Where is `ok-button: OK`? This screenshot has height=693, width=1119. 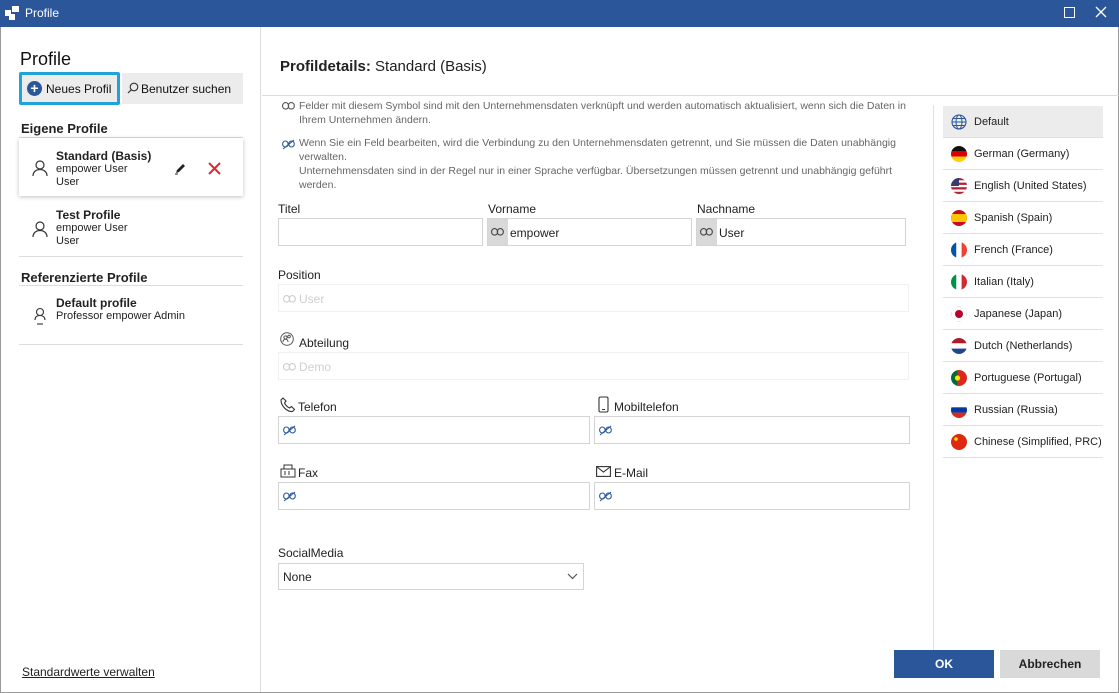
ok-button: OK is located at coordinates (944, 664).